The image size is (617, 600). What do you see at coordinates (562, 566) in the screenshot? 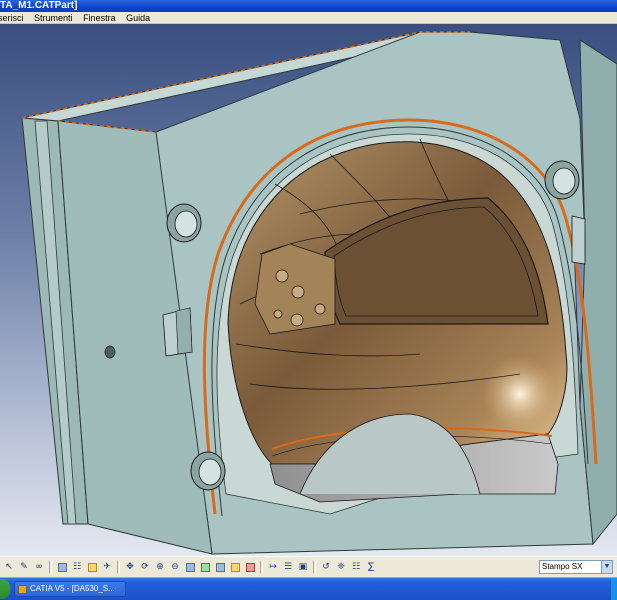
I see `product-selector-value: Stampo SX` at bounding box center [562, 566].